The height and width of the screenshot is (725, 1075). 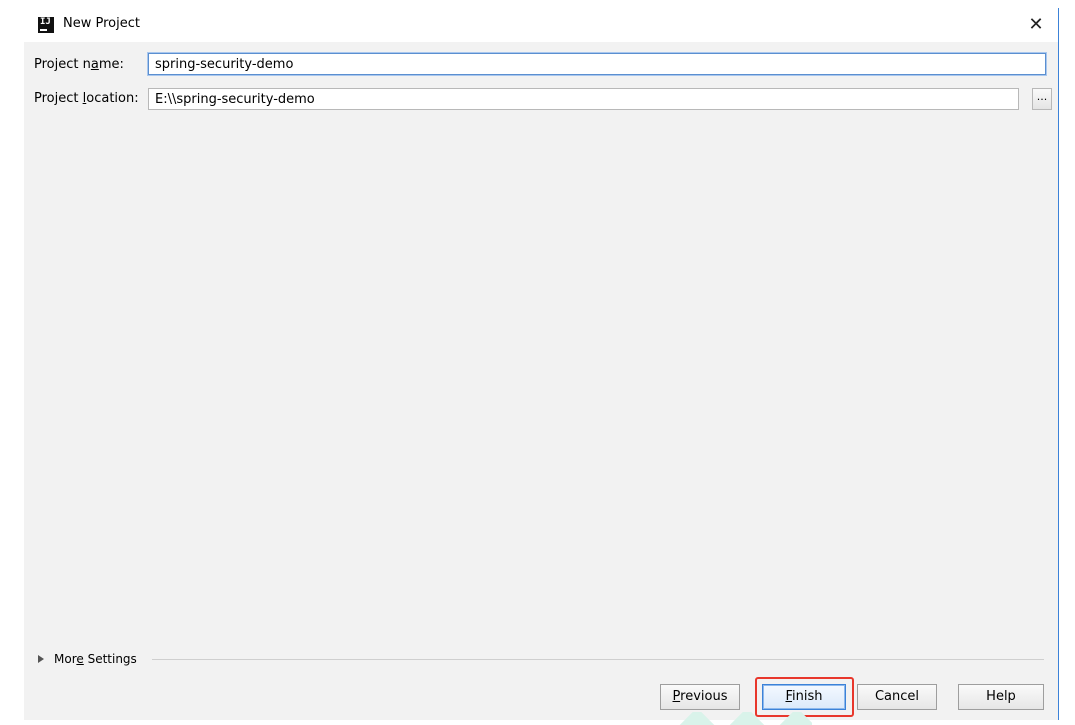 What do you see at coordinates (897, 697) in the screenshot?
I see `cancel-button: Cancel` at bounding box center [897, 697].